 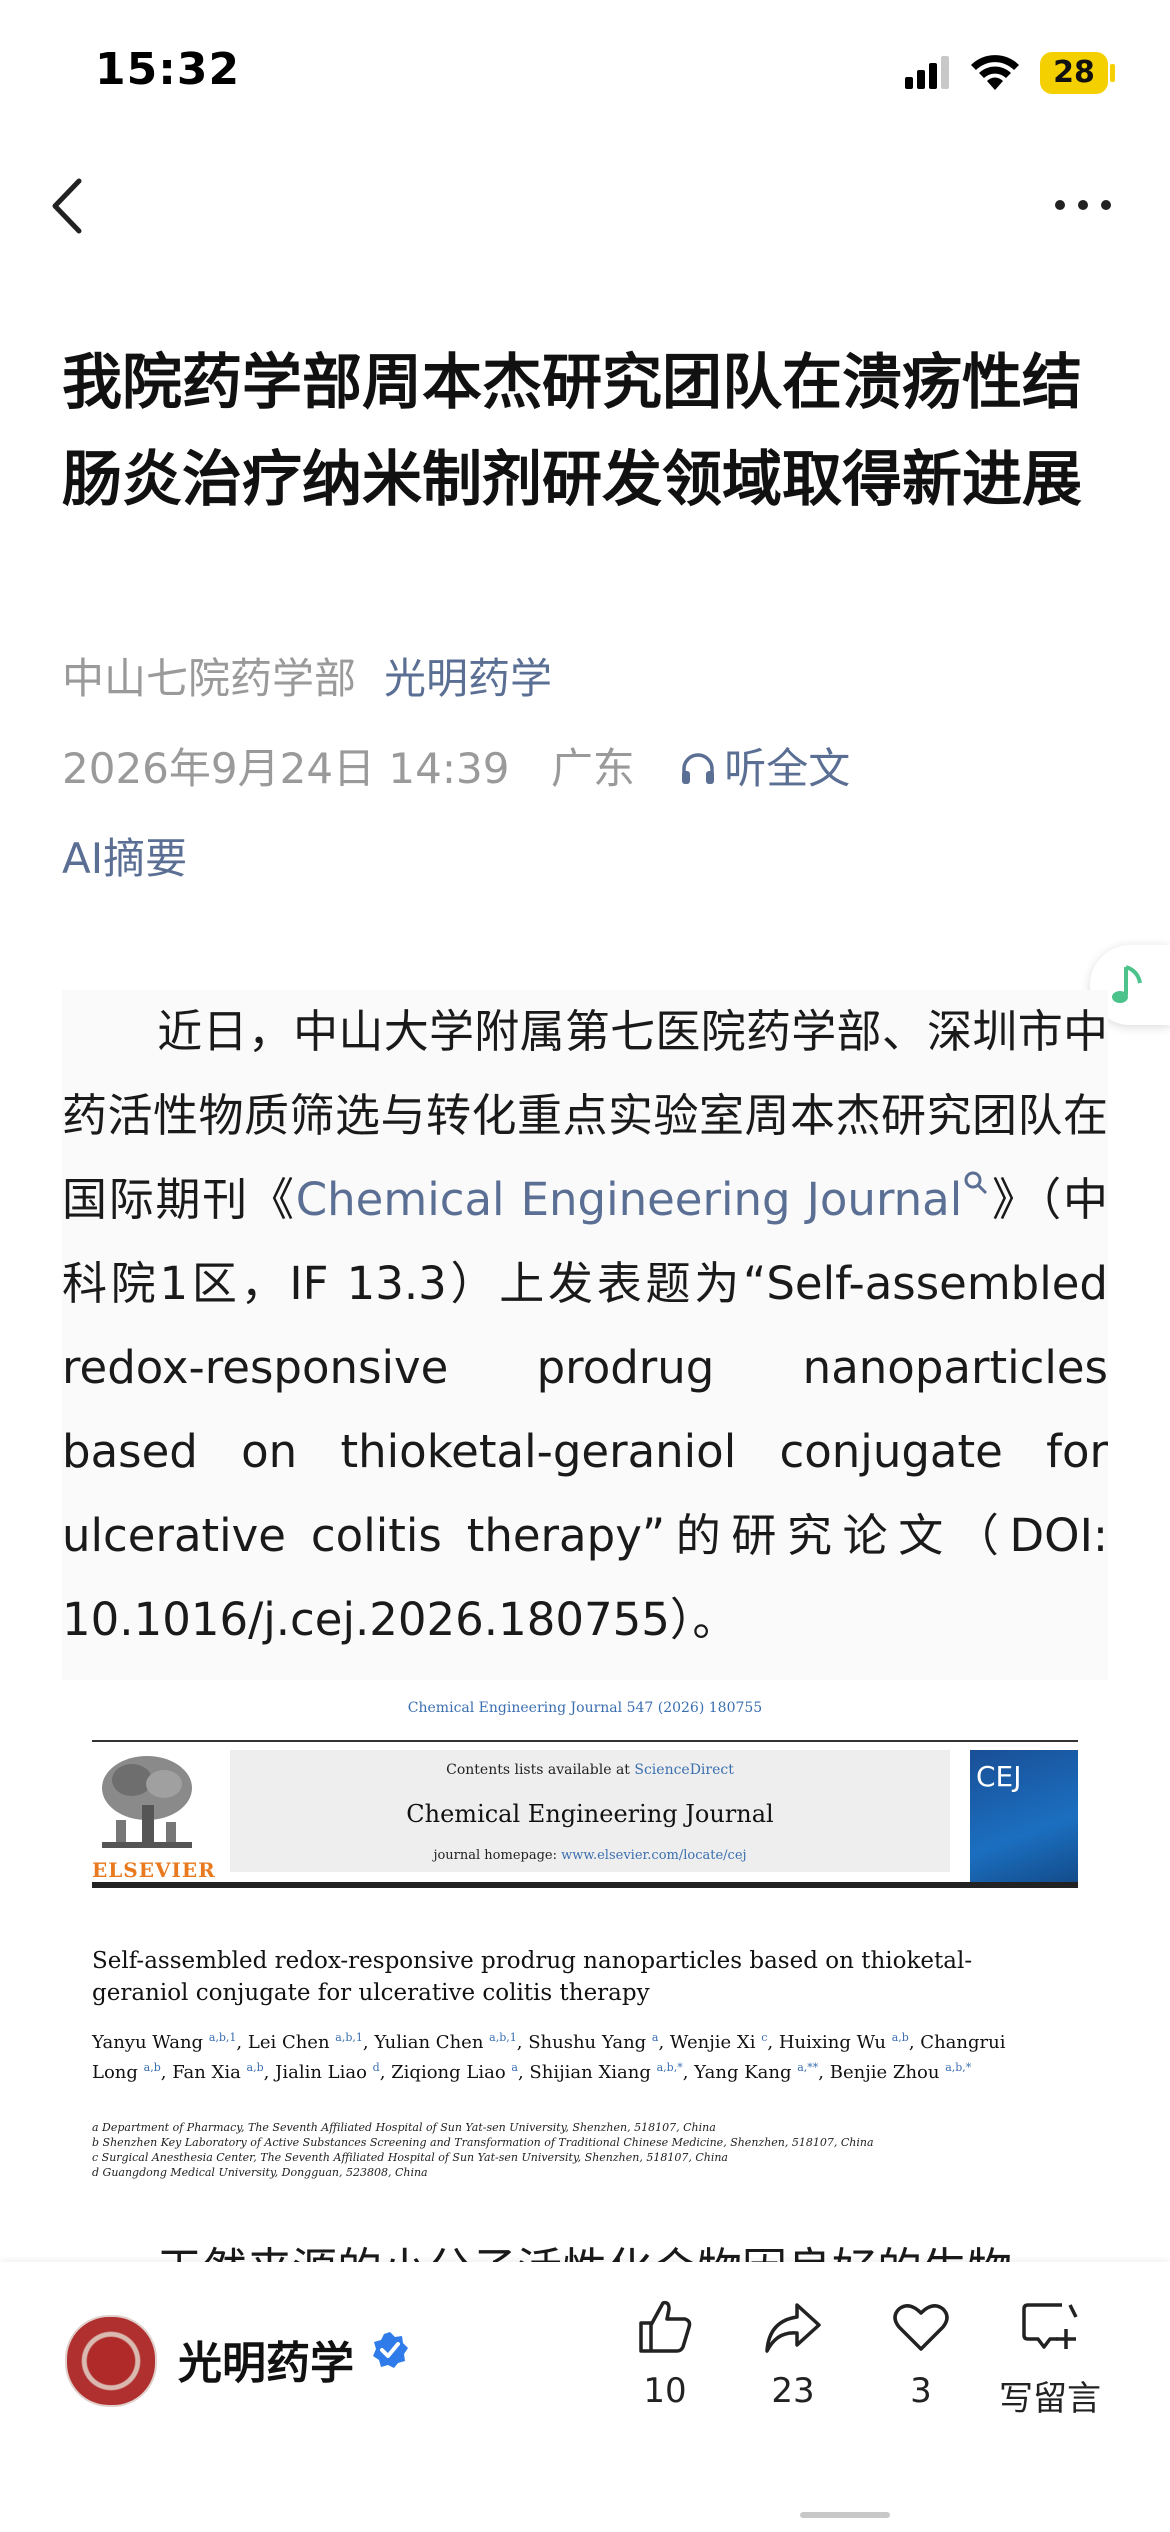 I want to click on like-button: 10, so click(x=665, y=2353).